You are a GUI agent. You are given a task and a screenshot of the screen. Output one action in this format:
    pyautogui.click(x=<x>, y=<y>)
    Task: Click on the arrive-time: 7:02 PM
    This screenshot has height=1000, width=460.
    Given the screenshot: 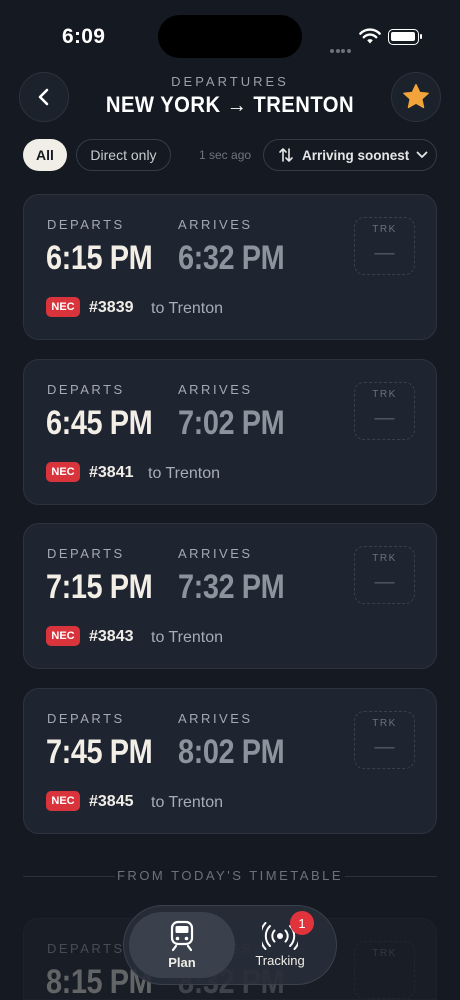 What is the action you would take?
    pyautogui.click(x=231, y=423)
    